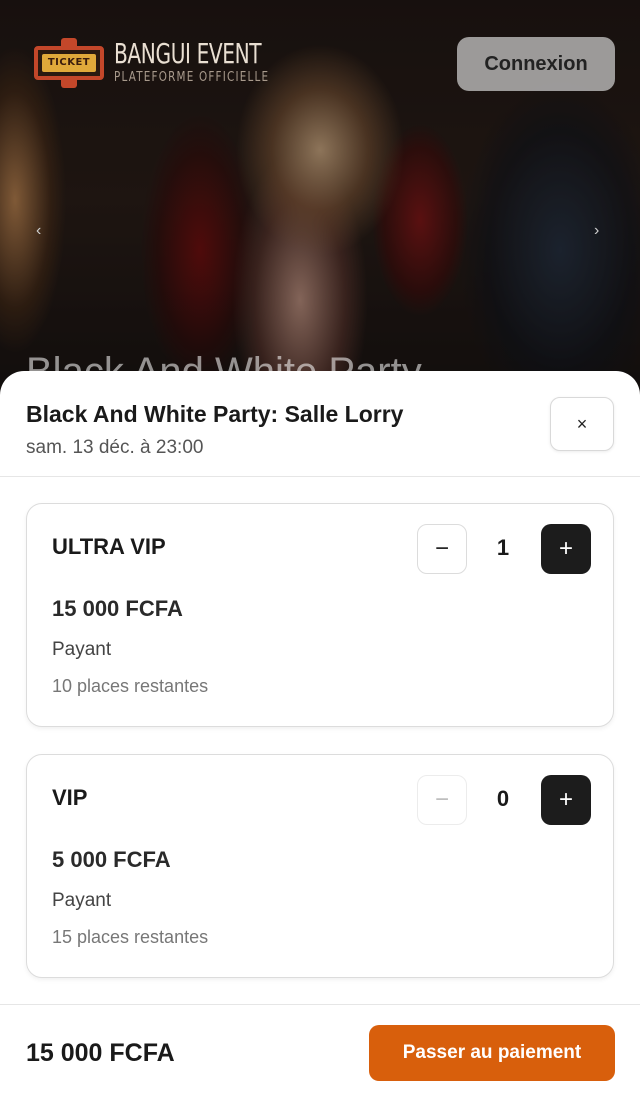  What do you see at coordinates (115, 447) in the screenshot?
I see `event-date: sam. 13 déc. à 23:00` at bounding box center [115, 447].